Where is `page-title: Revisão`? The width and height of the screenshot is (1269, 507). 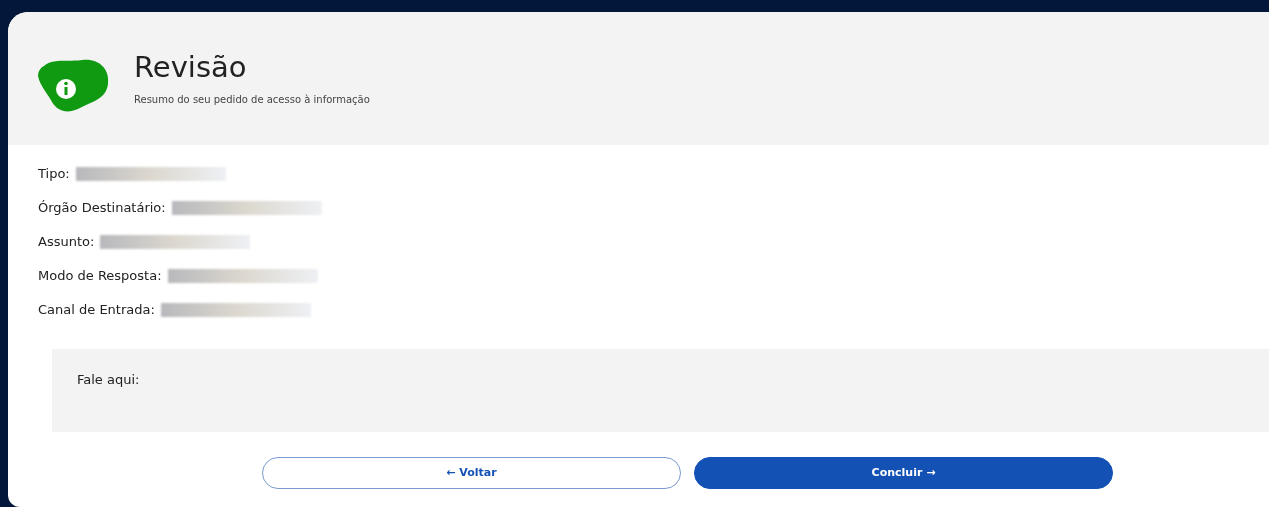
page-title: Revisão is located at coordinates (191, 67).